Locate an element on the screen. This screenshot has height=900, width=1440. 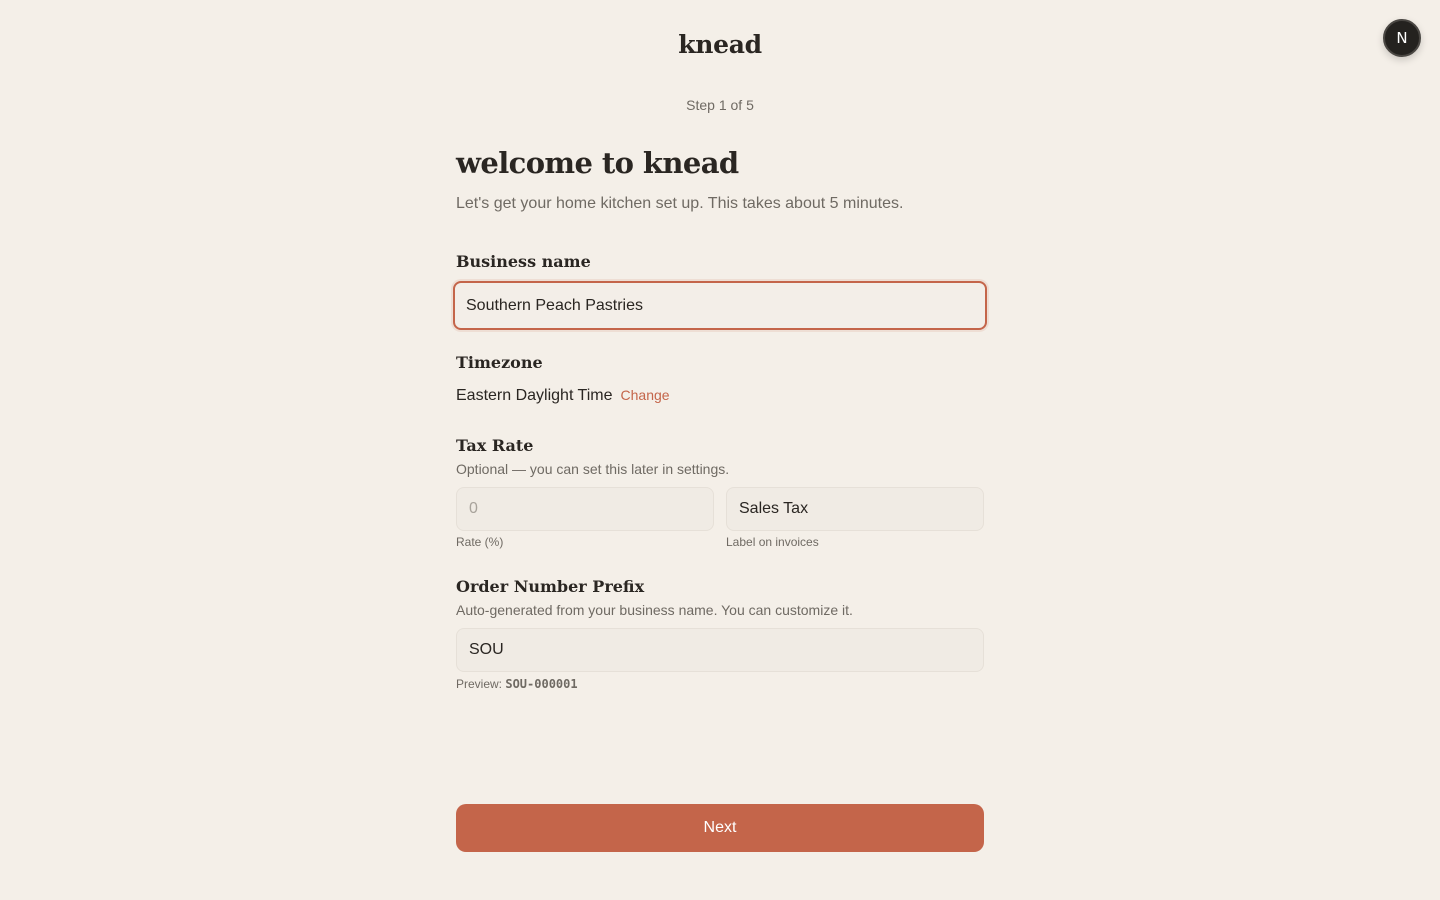
tax-label-input is located at coordinates (855, 509).